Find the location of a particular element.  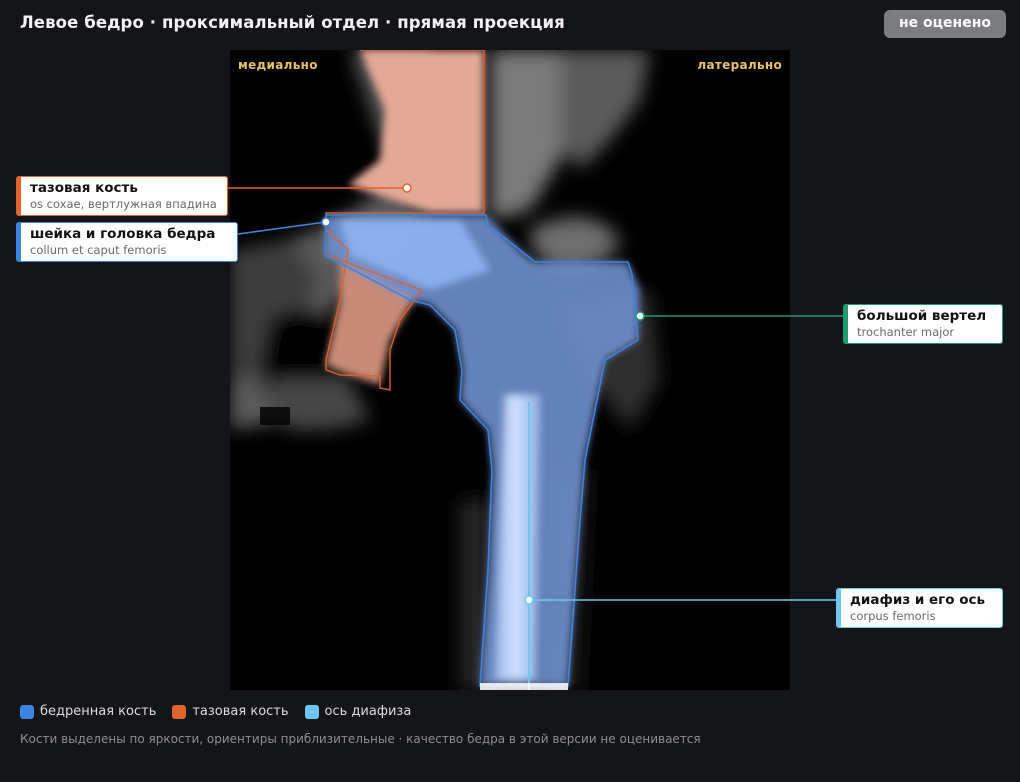

legend-swatch-pelvis is located at coordinates (179, 711).